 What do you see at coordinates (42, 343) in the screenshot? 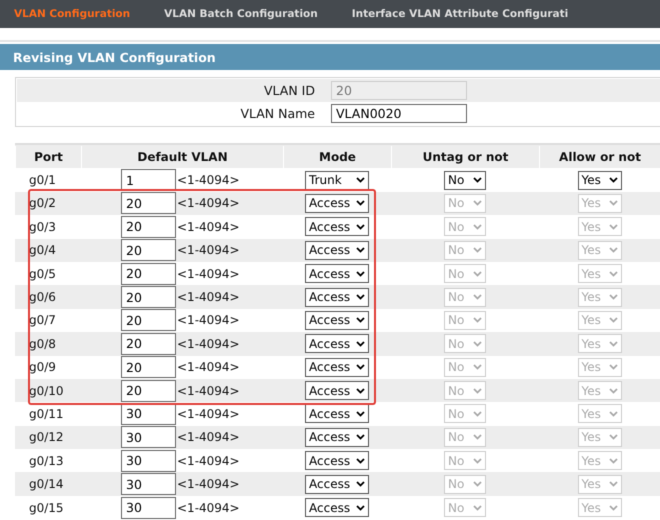
I see `port-cell-text: g0/8` at bounding box center [42, 343].